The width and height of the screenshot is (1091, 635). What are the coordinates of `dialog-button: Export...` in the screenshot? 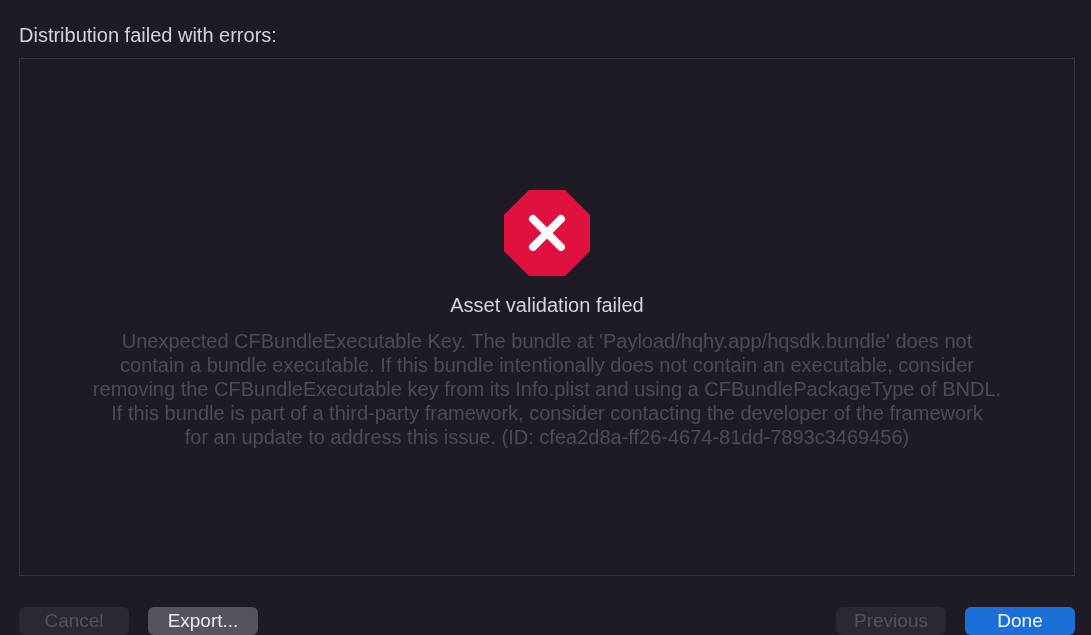 It's located at (203, 621).